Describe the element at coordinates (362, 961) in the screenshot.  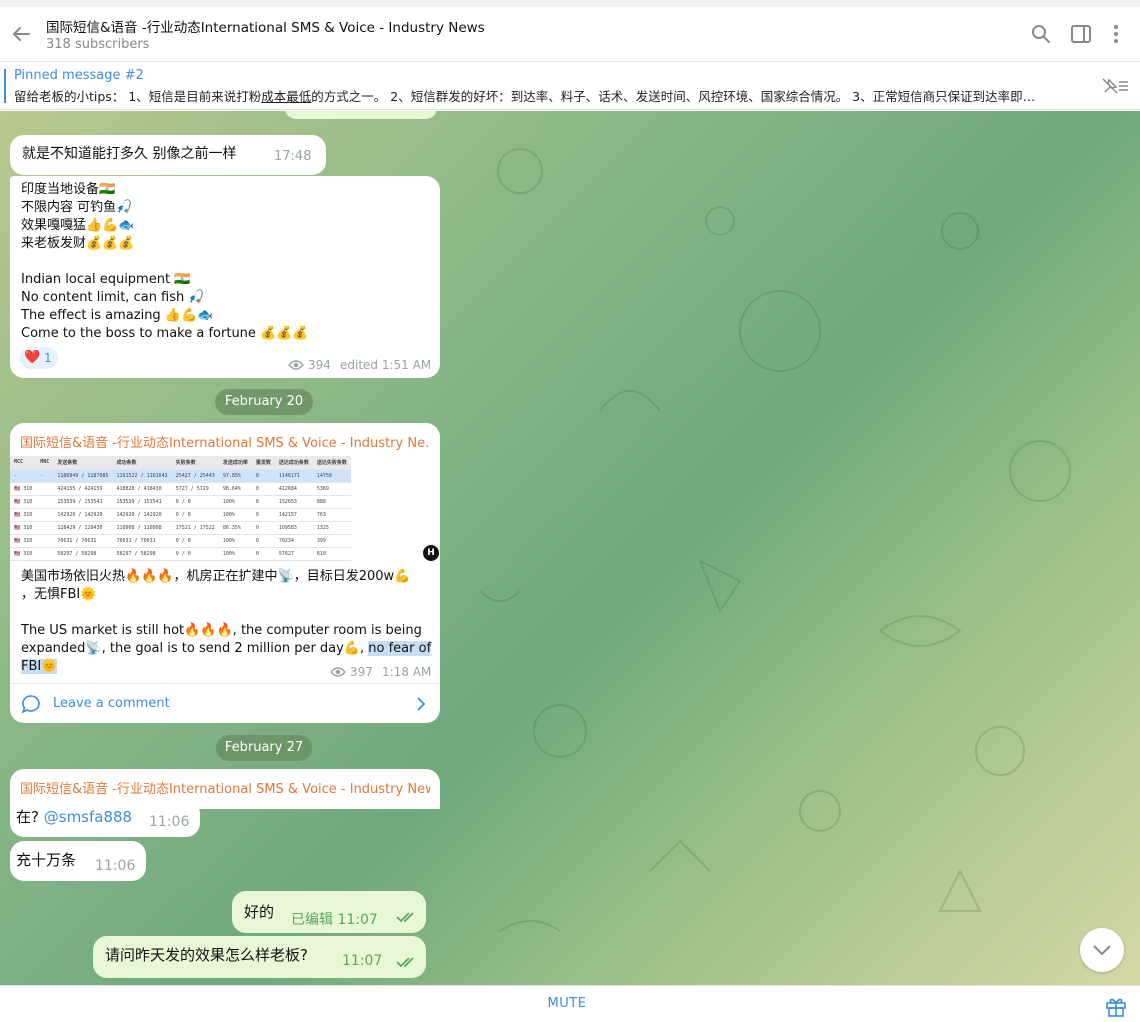
I see `message-time: 11:07` at that location.